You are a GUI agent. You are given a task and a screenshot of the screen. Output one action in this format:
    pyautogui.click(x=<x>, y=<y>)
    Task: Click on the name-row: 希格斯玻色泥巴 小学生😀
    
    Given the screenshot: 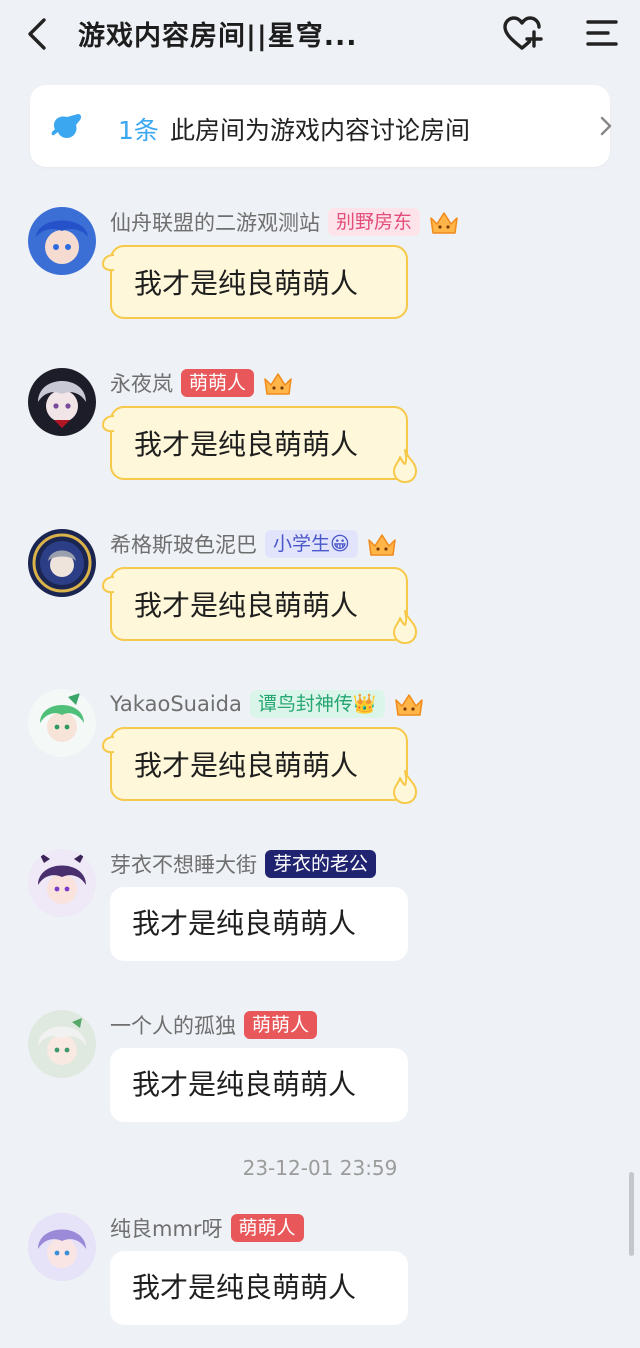 What is the action you would take?
    pyautogui.click(x=254, y=544)
    